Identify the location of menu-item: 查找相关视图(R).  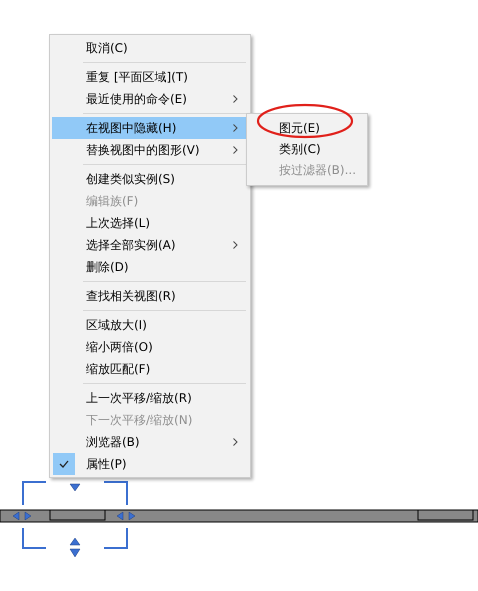
(150, 296).